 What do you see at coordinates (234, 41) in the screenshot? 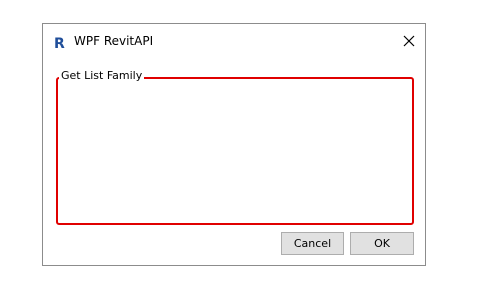
I see `title-bar: R WPF RevitAPI` at bounding box center [234, 41].